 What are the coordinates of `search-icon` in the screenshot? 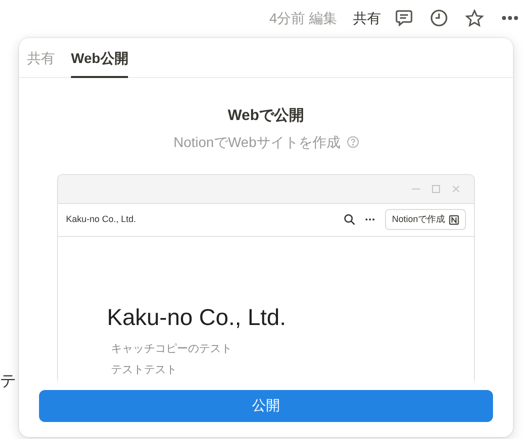 It's located at (349, 219).